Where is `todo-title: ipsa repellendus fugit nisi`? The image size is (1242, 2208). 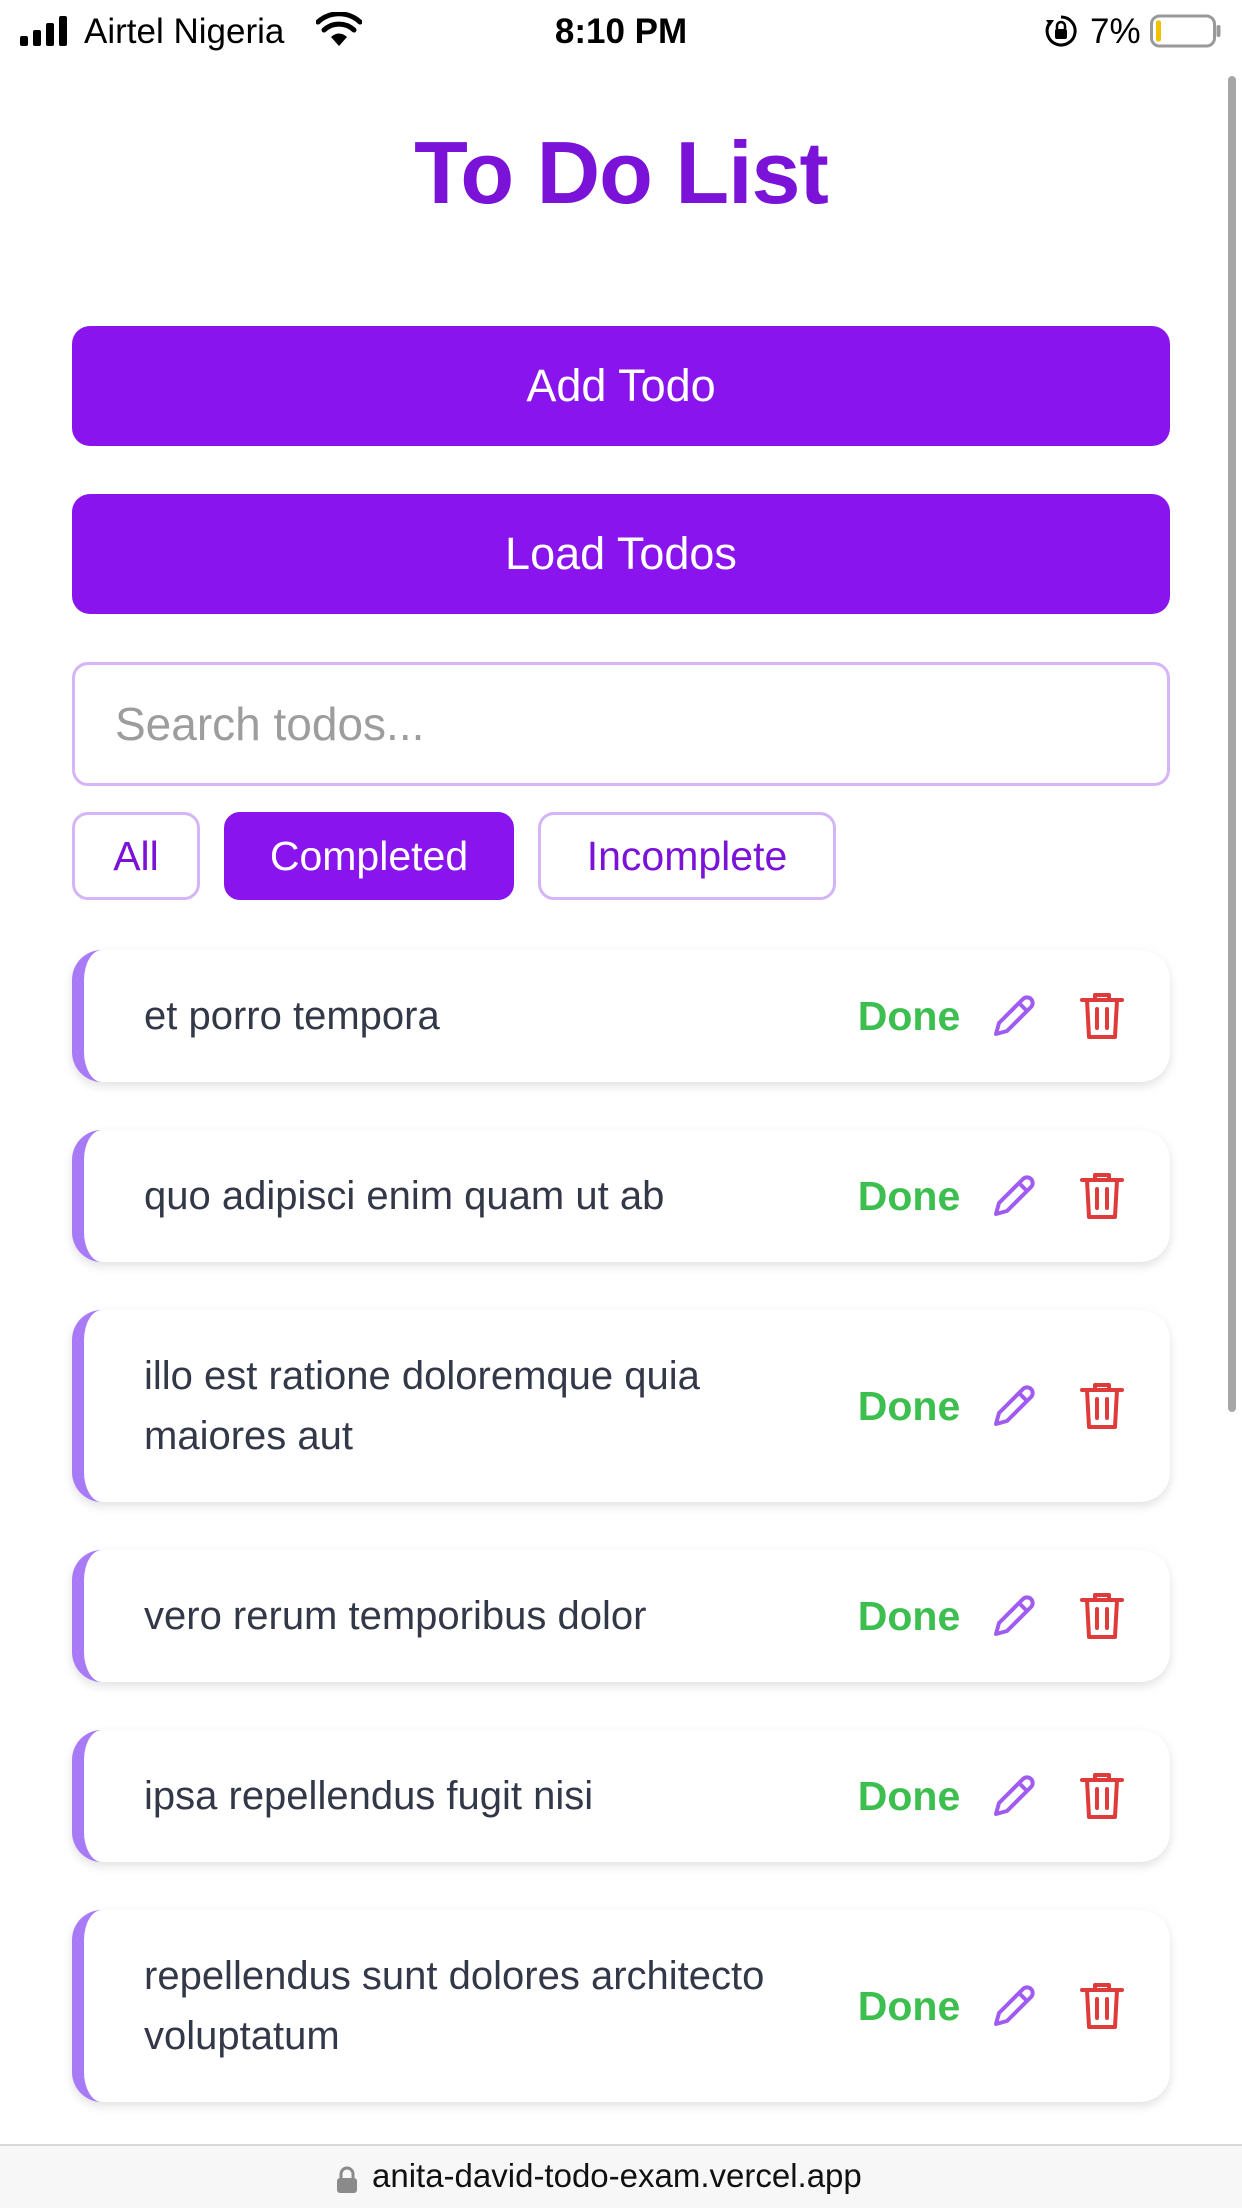 todo-title: ipsa repellendus fugit nisi is located at coordinates (369, 1796).